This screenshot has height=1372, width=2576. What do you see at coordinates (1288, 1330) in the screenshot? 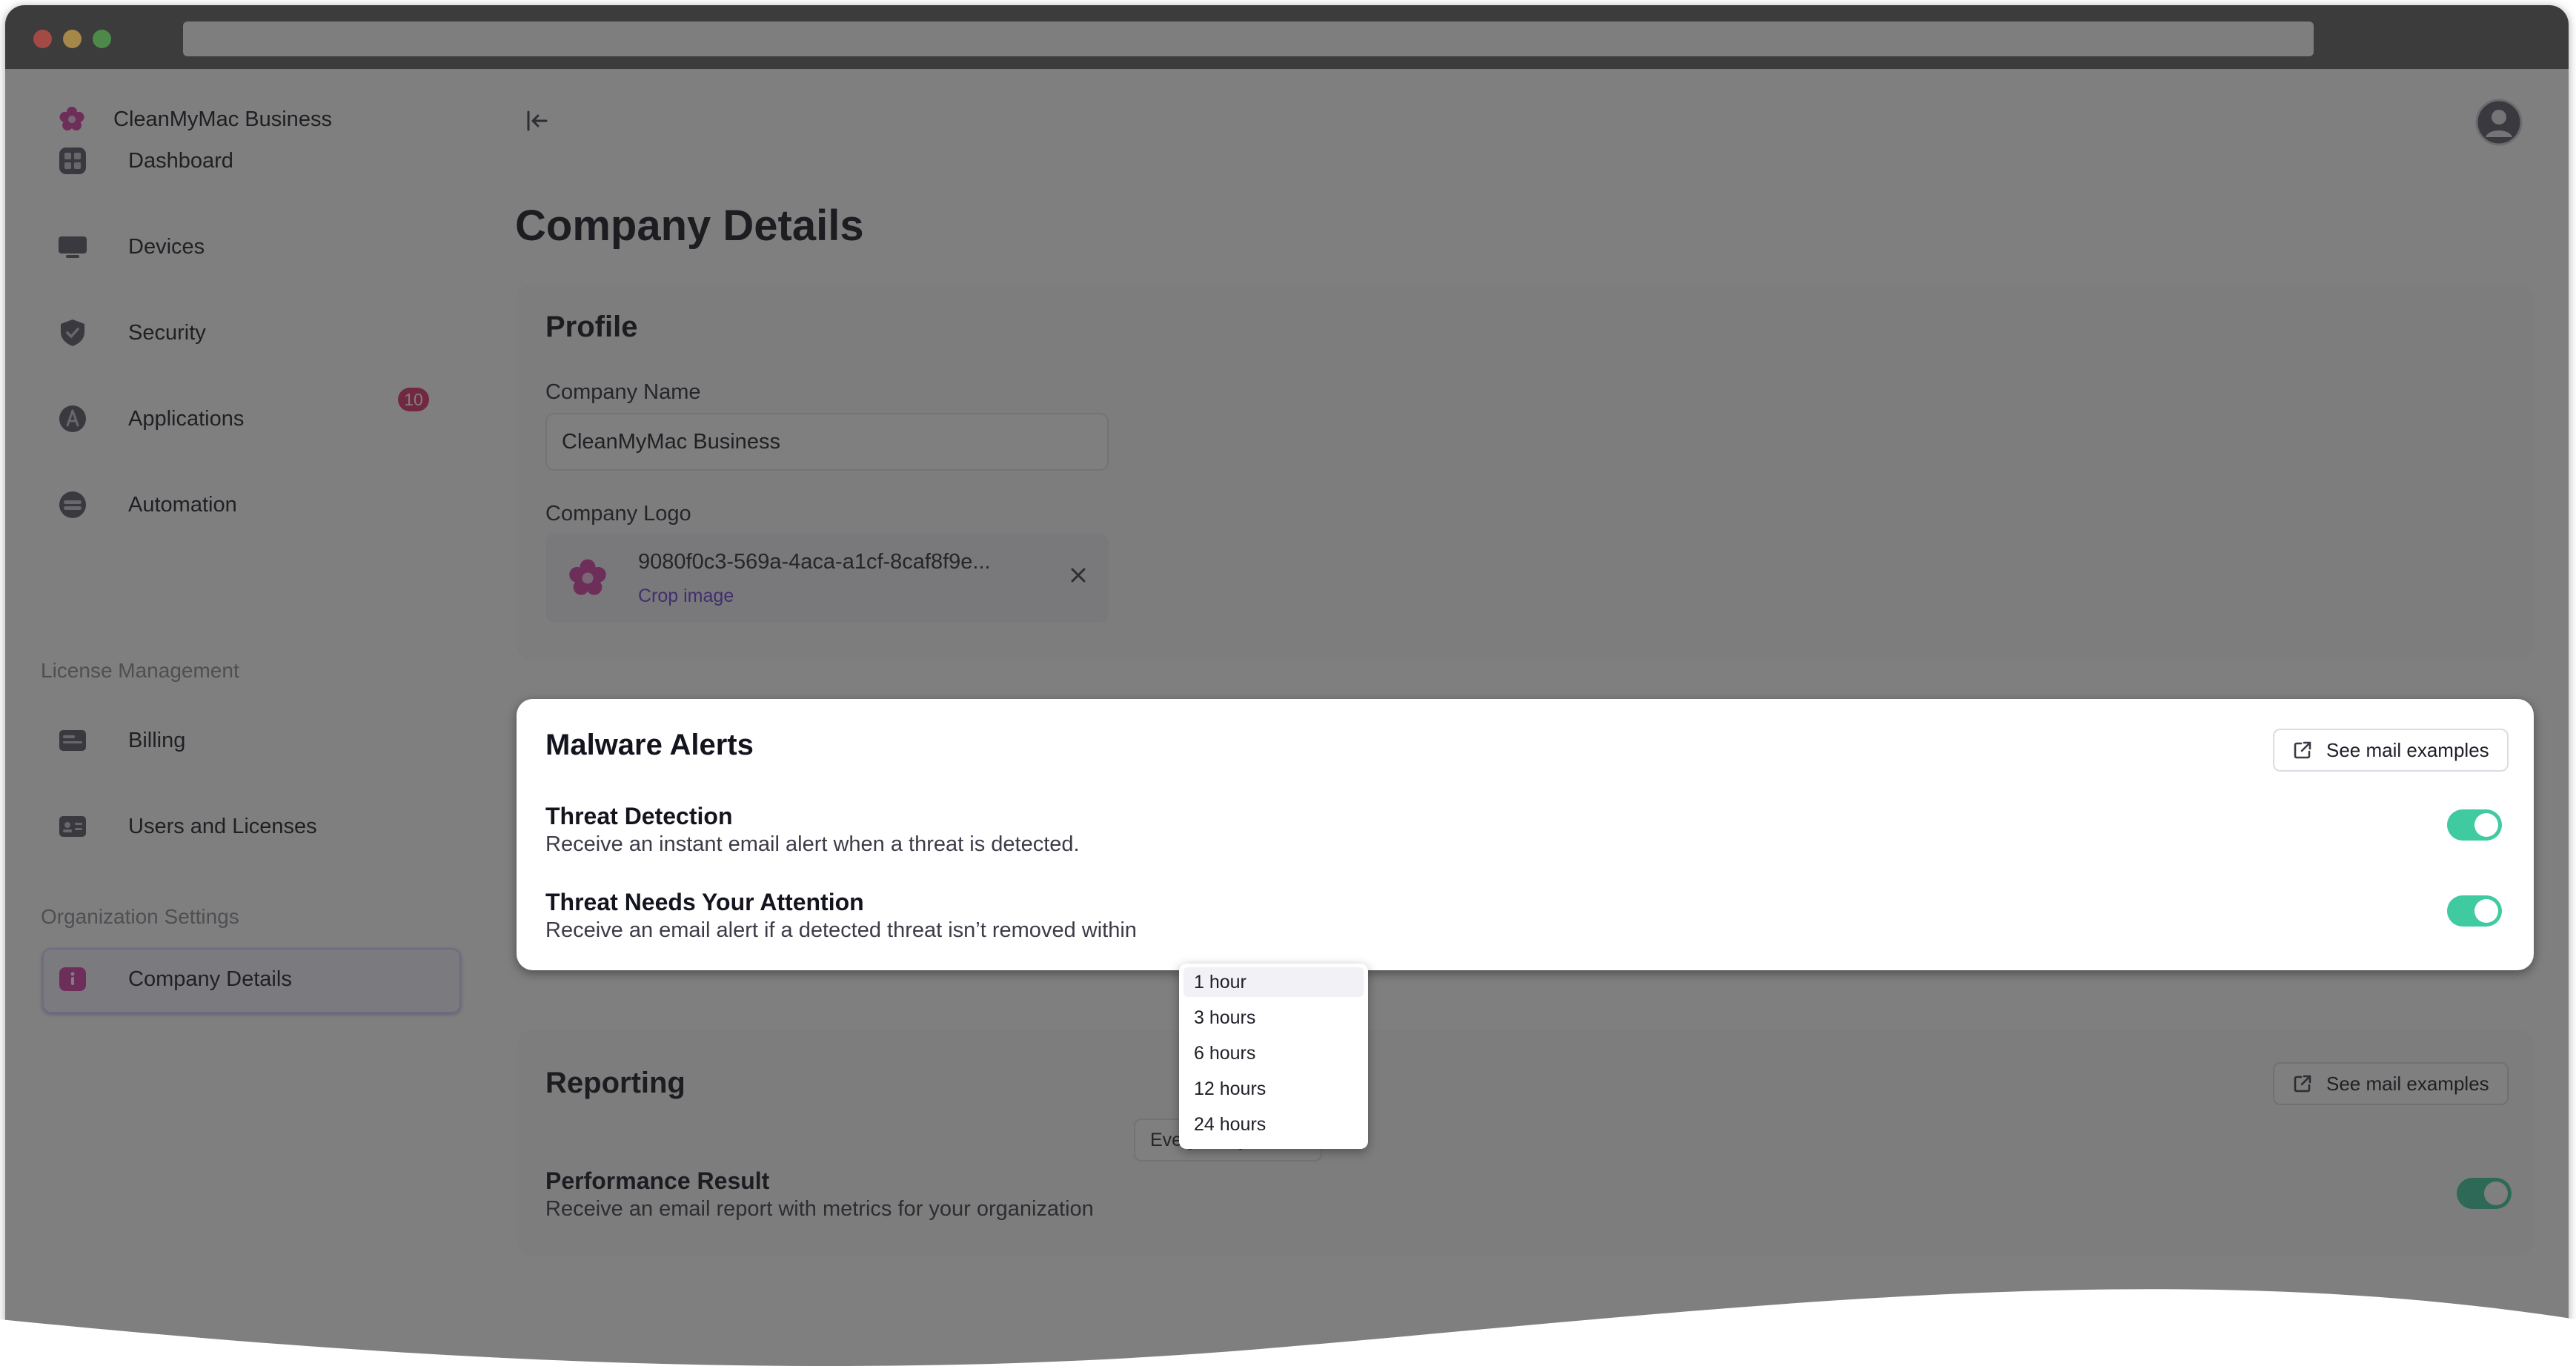
I see `torn-edge-decoration` at bounding box center [1288, 1330].